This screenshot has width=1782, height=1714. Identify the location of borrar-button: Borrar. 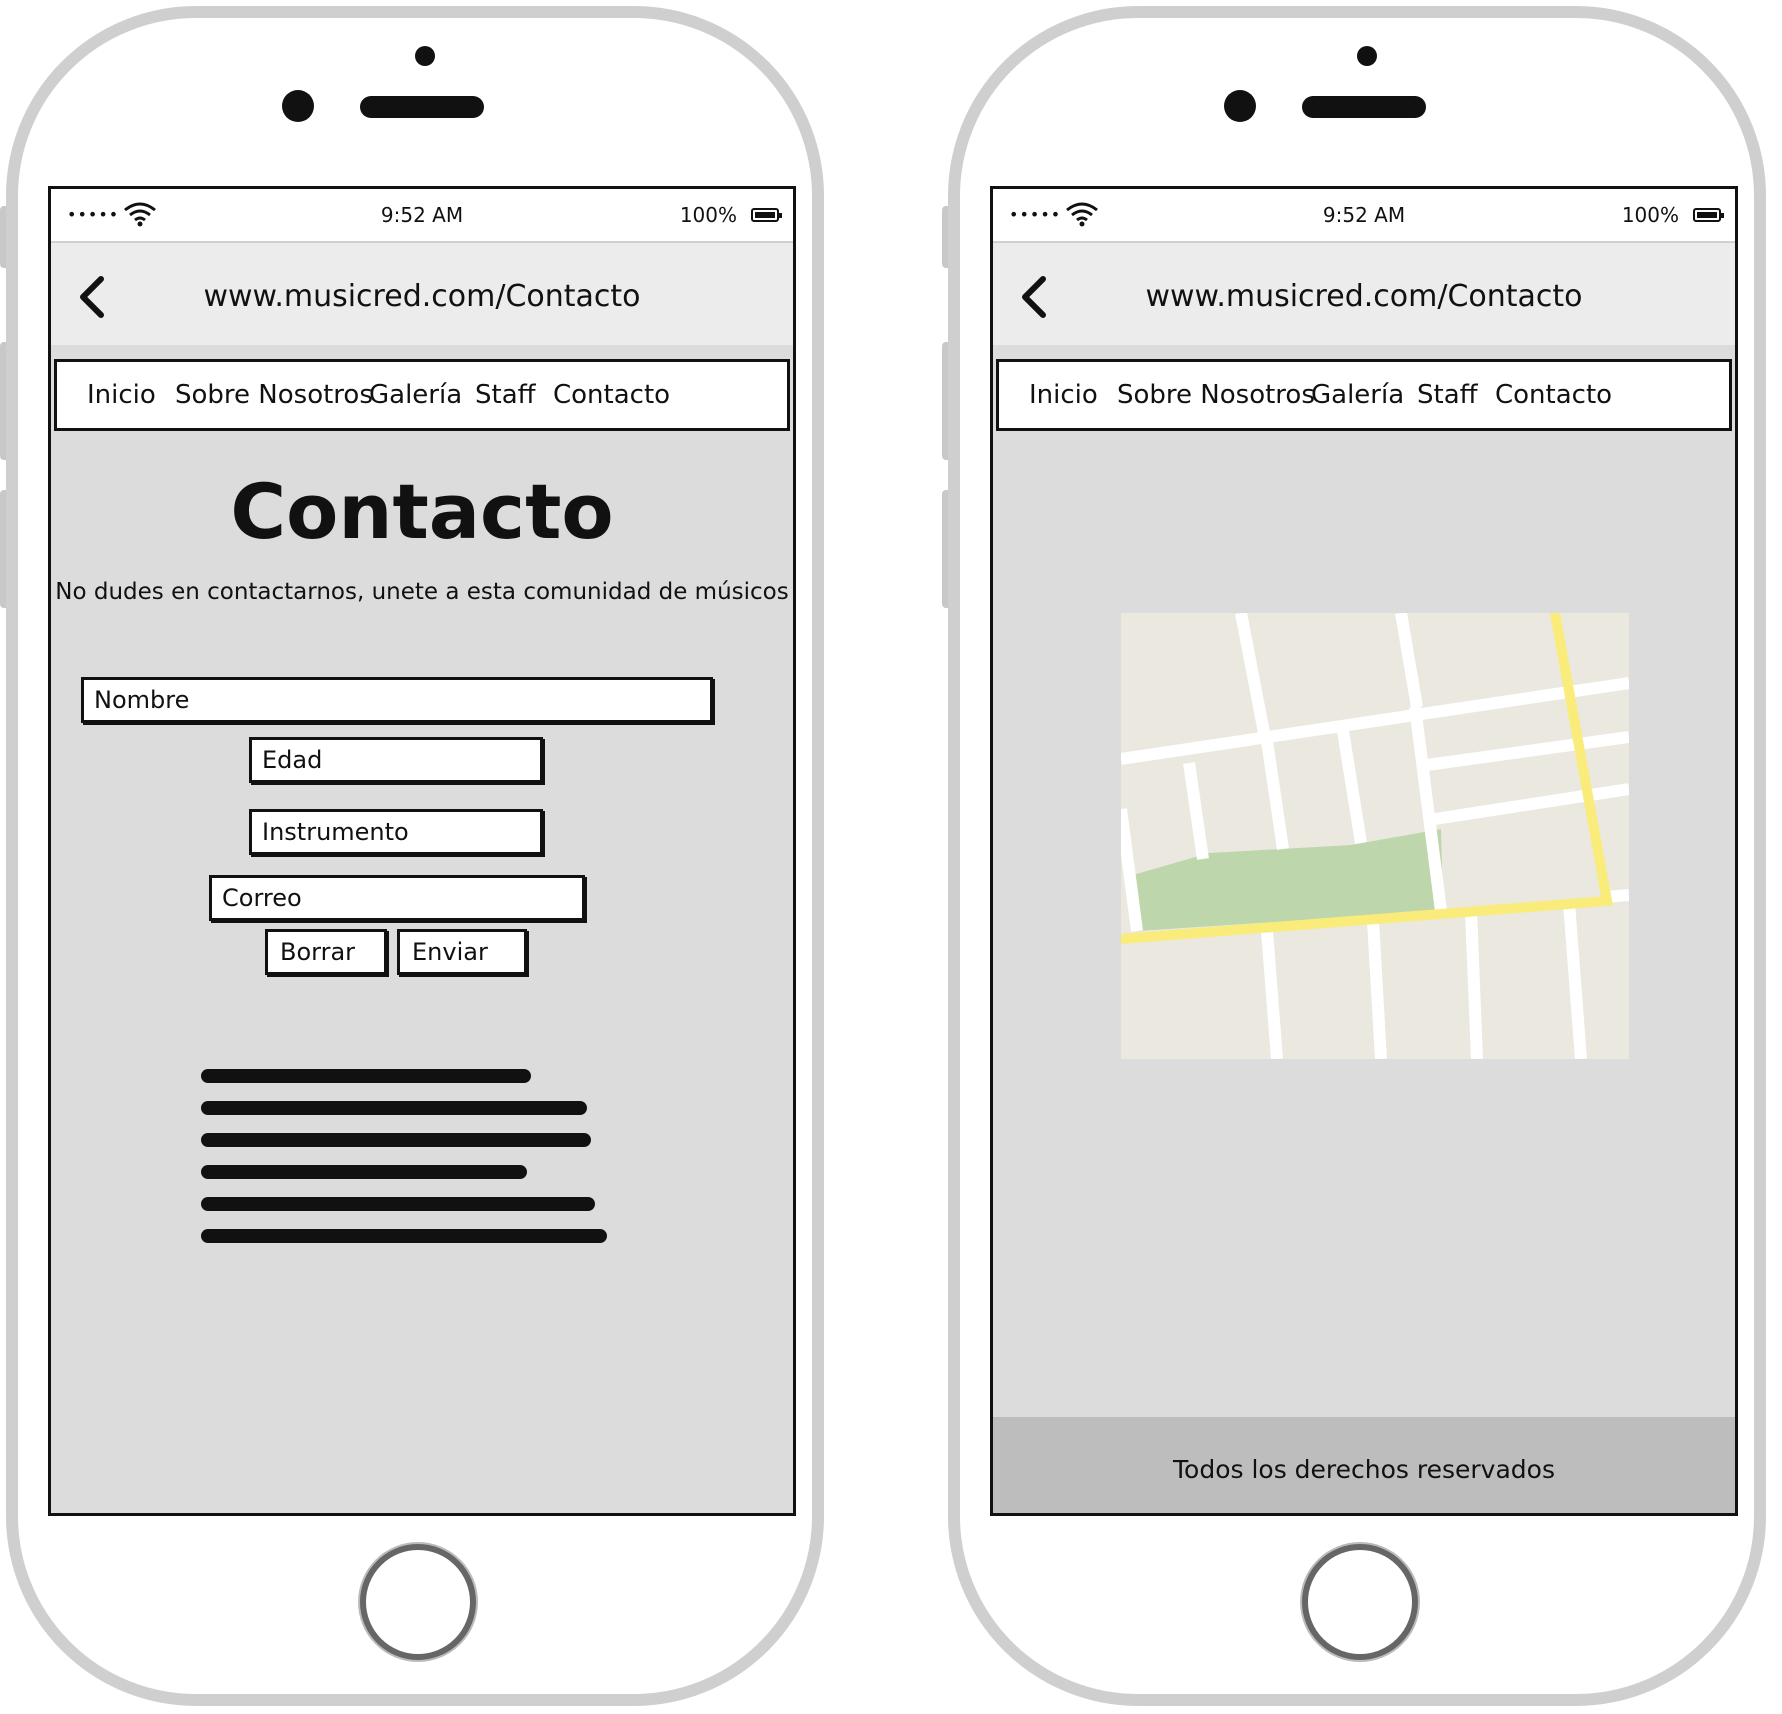
(326, 952).